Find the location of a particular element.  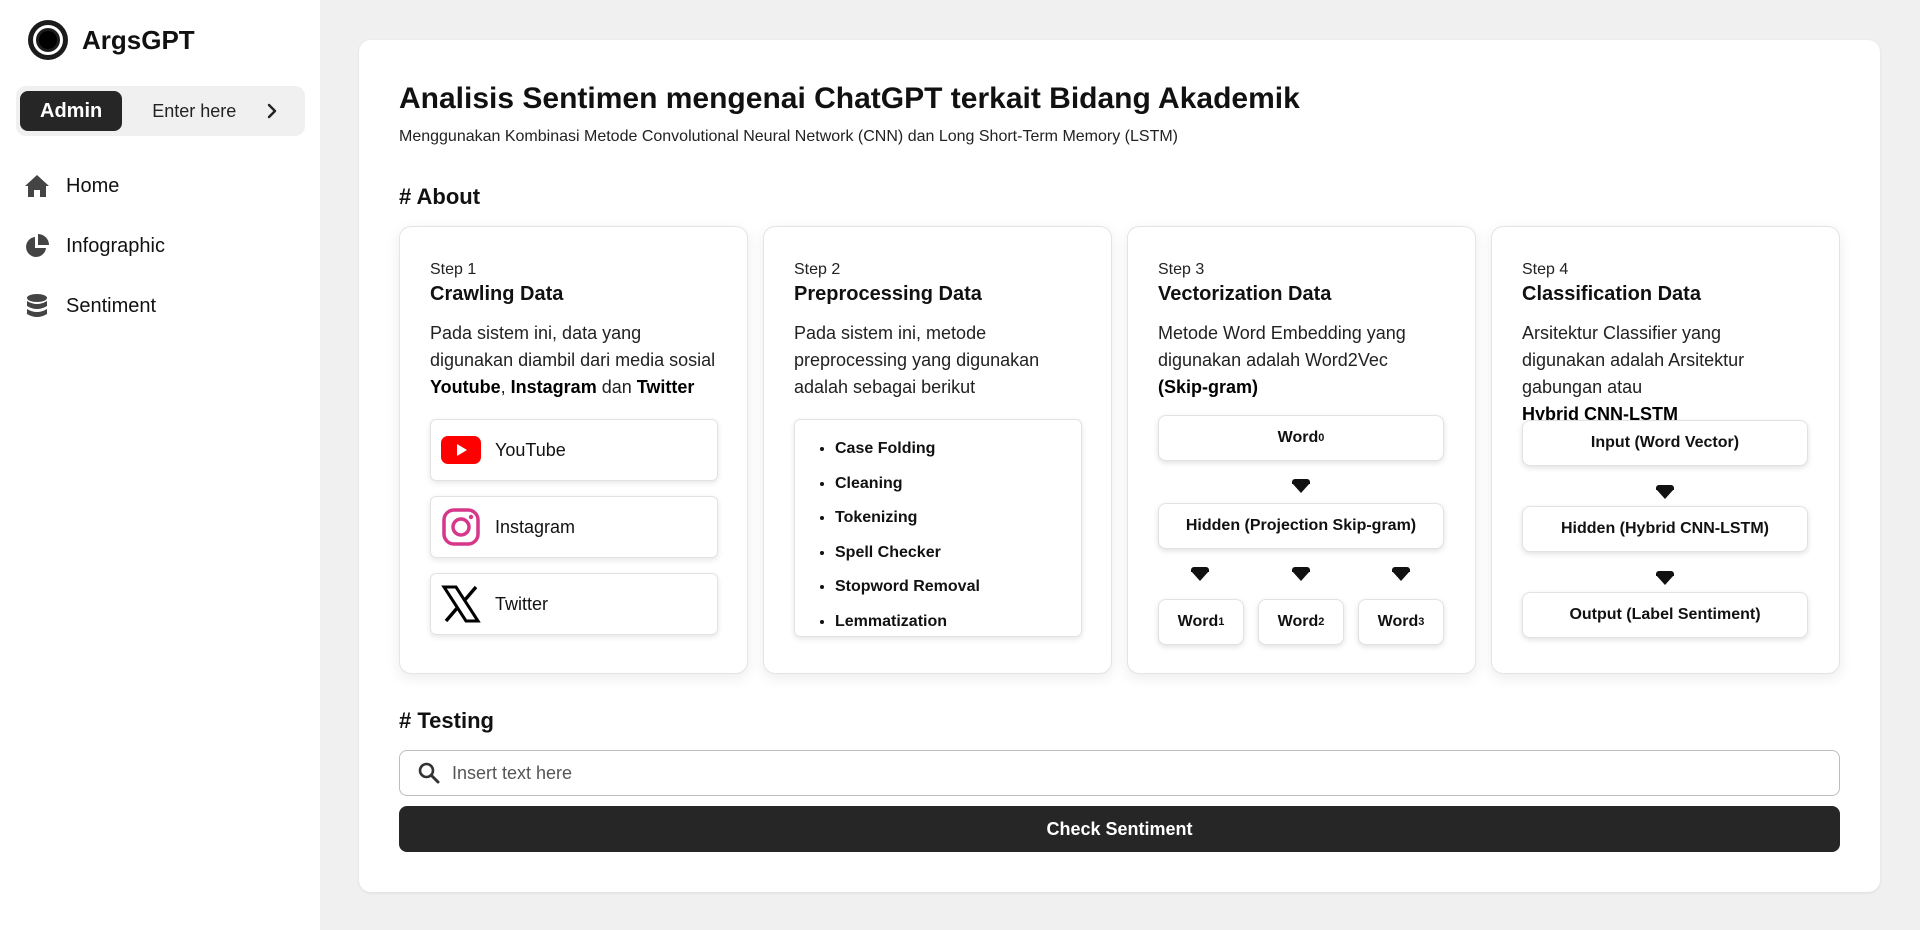

sidebar-item-label: Sentiment is located at coordinates (111, 305).